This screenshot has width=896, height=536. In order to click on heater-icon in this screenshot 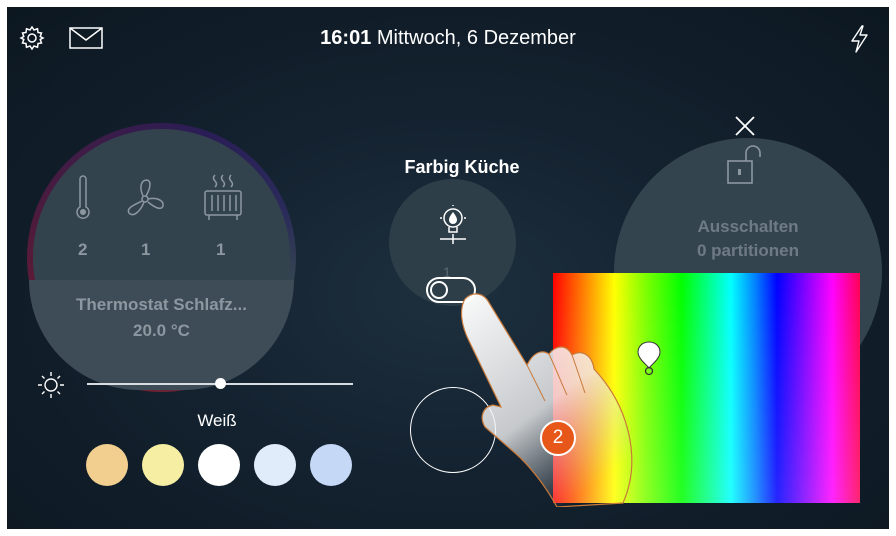, I will do `click(223, 198)`.